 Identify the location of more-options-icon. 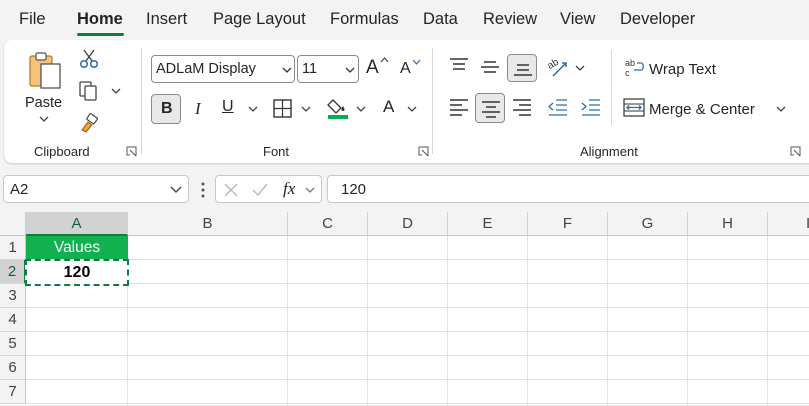
(203, 190).